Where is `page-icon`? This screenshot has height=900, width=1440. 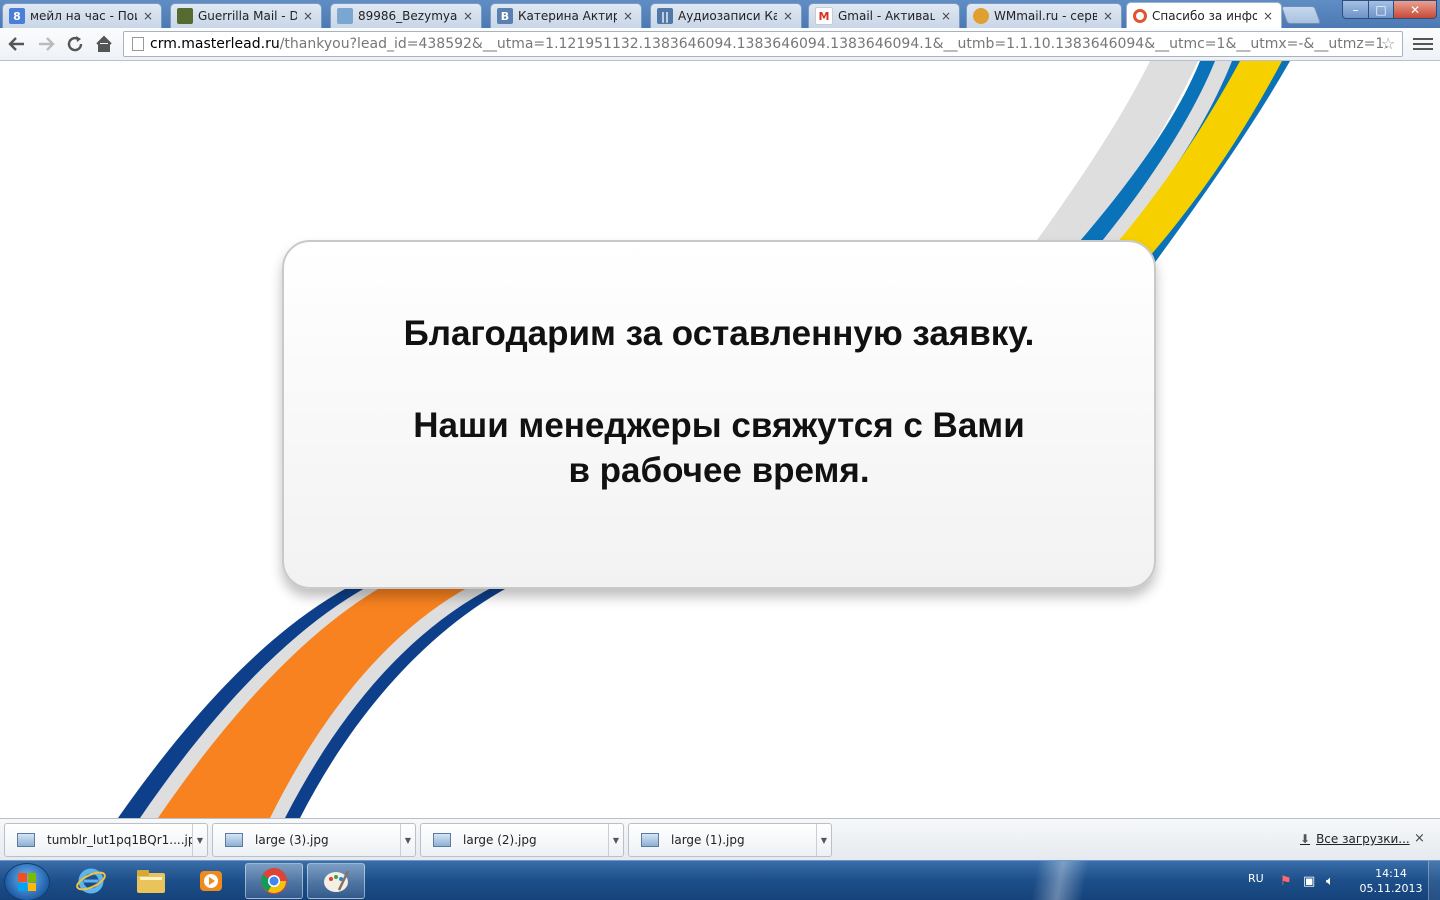 page-icon is located at coordinates (138, 44).